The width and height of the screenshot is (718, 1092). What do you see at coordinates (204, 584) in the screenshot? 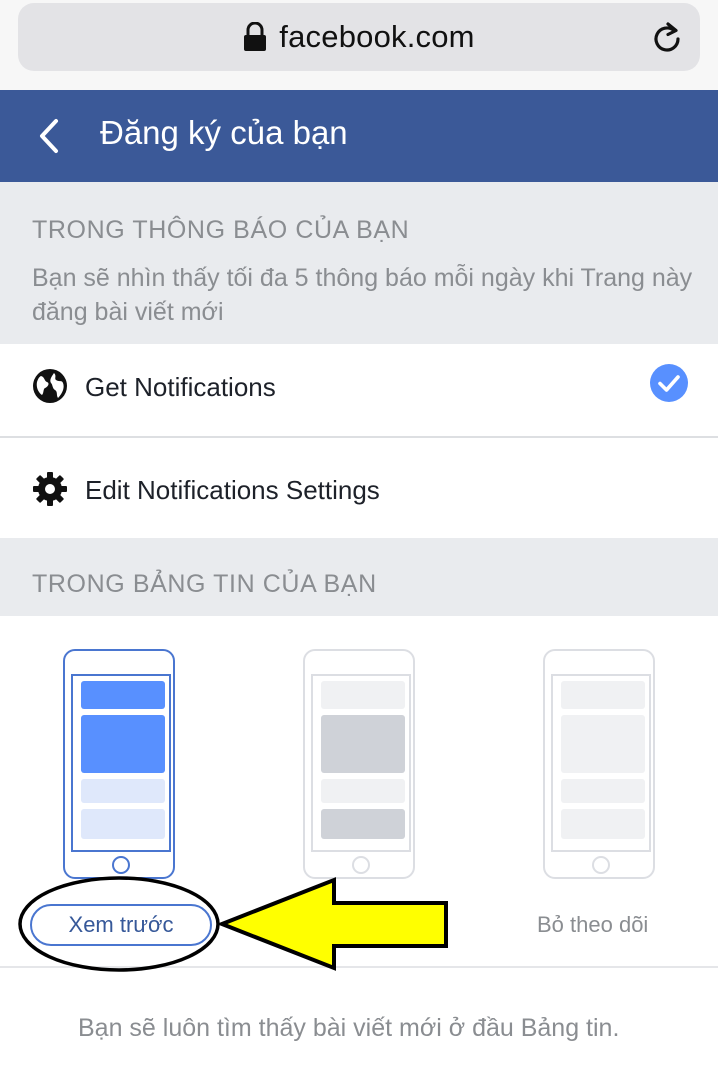
I see `section-title: TRONG BẢNG TIN CỦA BẠN` at bounding box center [204, 584].